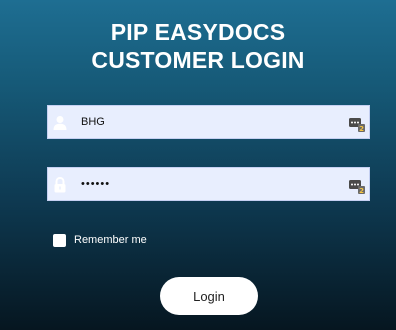  I want to click on login-button: Login, so click(209, 296).